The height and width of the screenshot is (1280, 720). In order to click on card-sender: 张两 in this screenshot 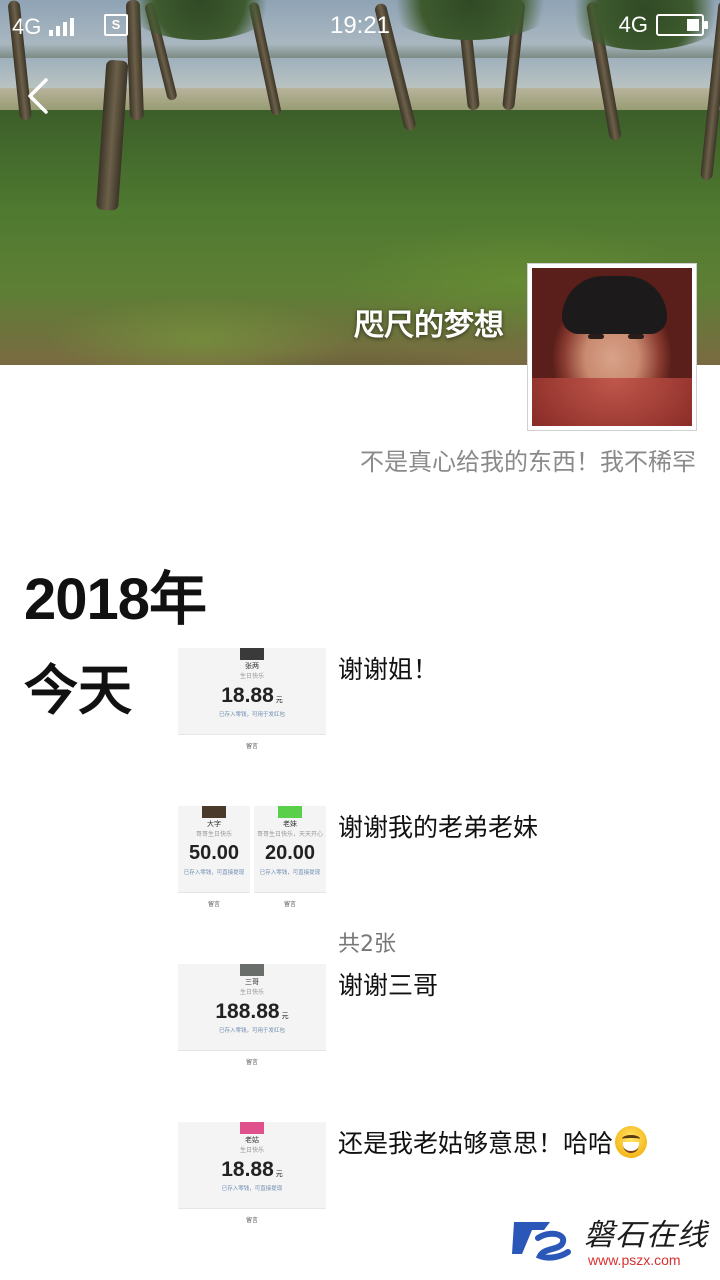, I will do `click(252, 666)`.